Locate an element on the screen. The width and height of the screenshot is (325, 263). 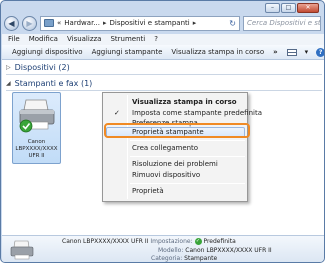
printer-name: Canon LBPXXXX/XXXX UFR II is located at coordinates (36, 149).